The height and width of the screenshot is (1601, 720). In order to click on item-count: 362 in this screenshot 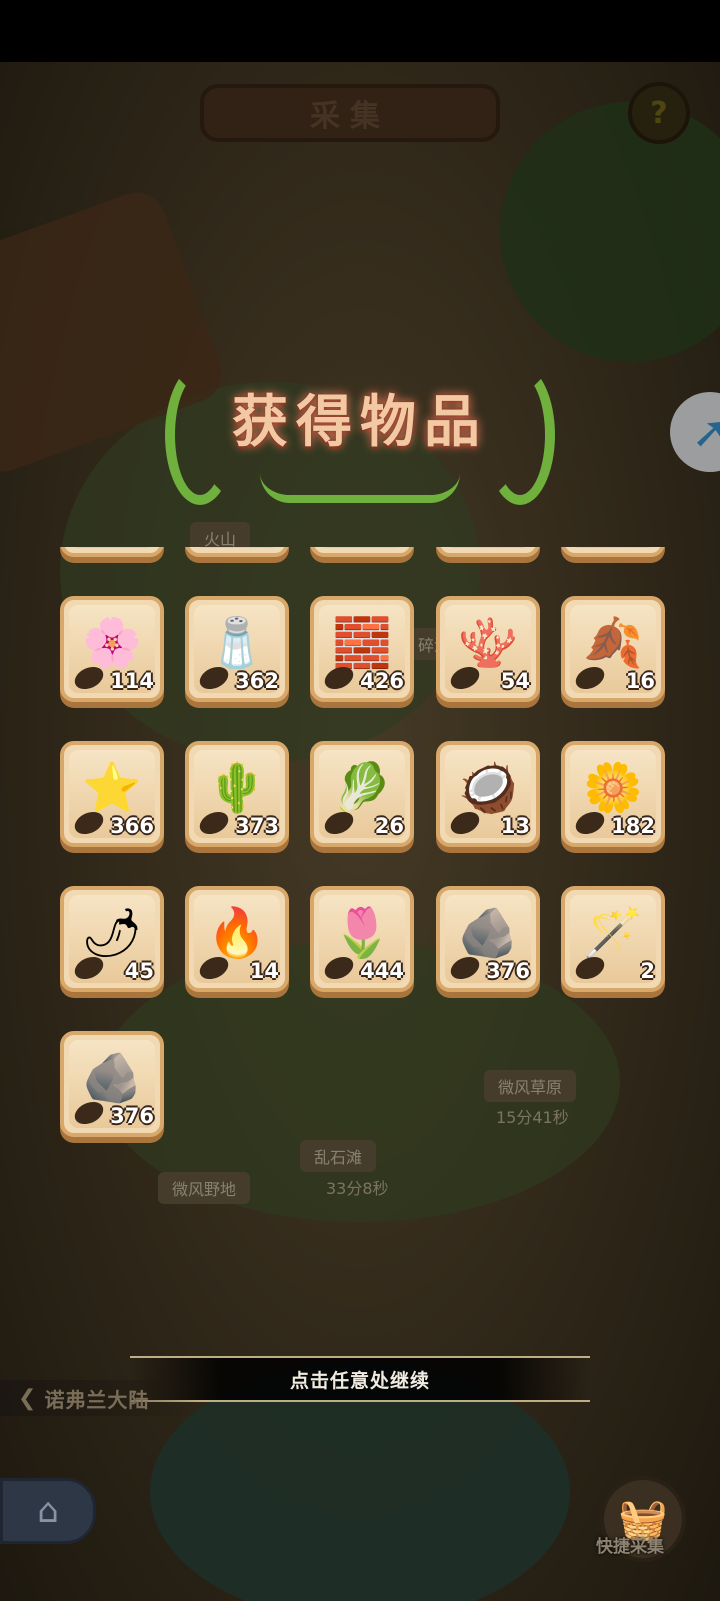, I will do `click(257, 681)`.